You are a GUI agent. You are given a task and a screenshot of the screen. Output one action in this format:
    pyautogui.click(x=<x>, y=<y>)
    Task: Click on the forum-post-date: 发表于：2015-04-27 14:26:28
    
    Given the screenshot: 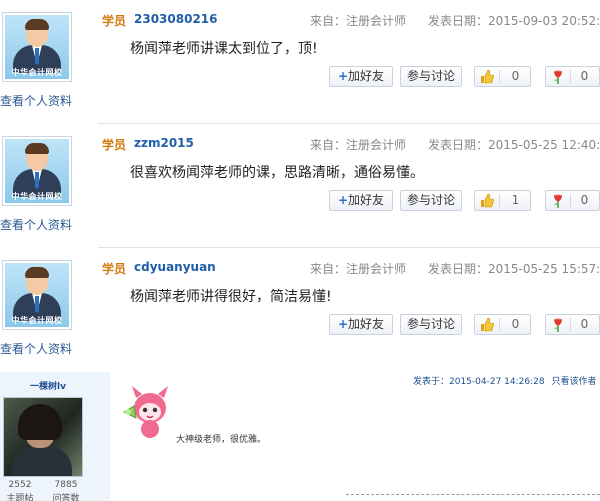 What is the action you would take?
    pyautogui.click(x=479, y=382)
    